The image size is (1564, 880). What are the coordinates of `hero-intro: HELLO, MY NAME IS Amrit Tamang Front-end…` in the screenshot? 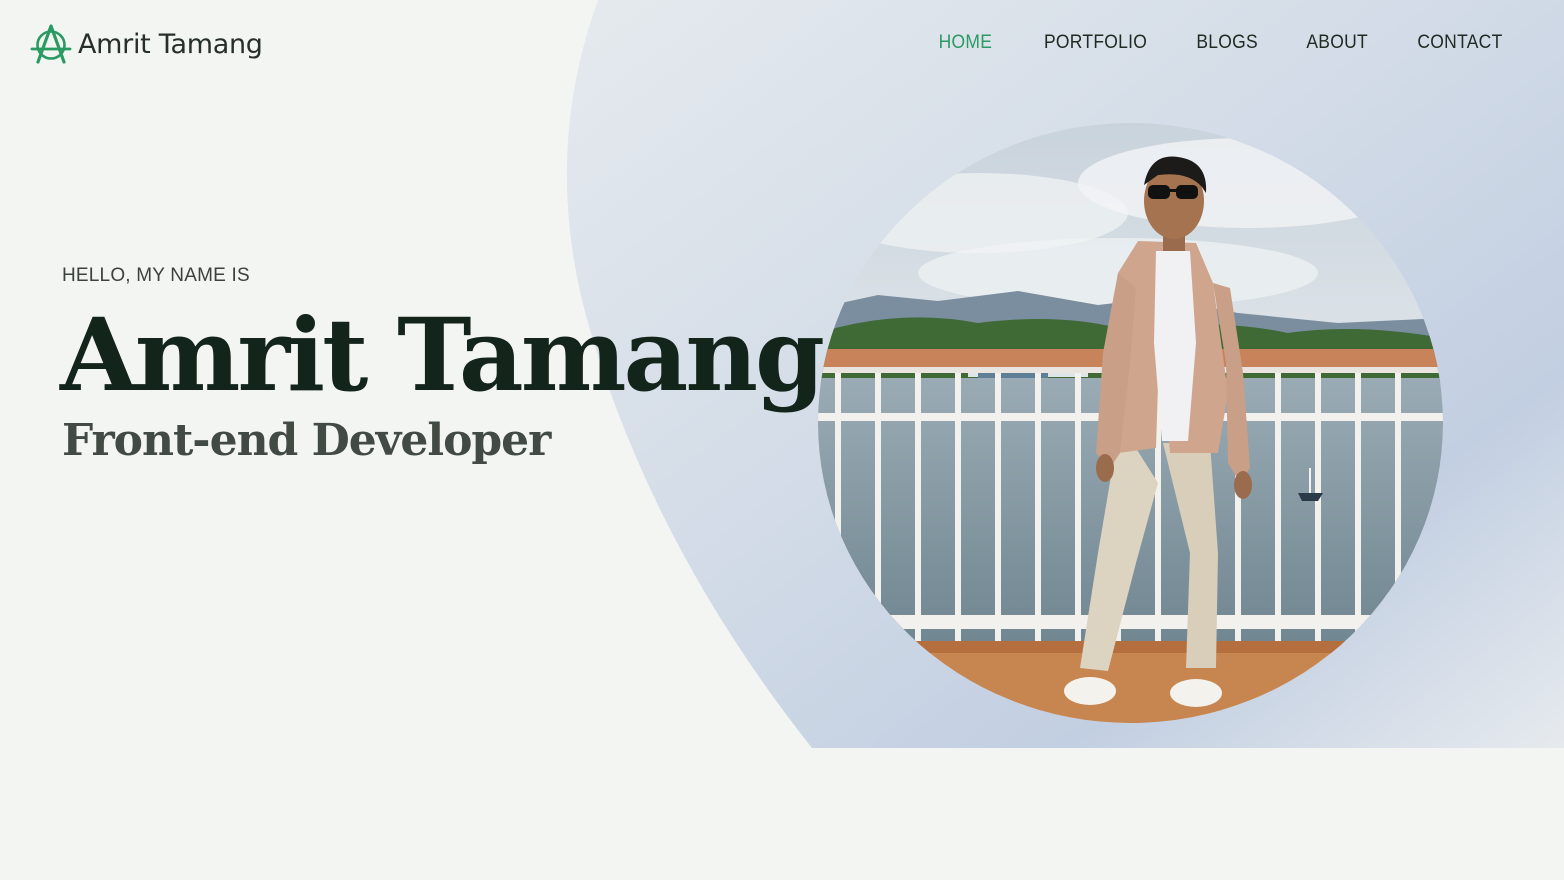 It's located at (442, 365).